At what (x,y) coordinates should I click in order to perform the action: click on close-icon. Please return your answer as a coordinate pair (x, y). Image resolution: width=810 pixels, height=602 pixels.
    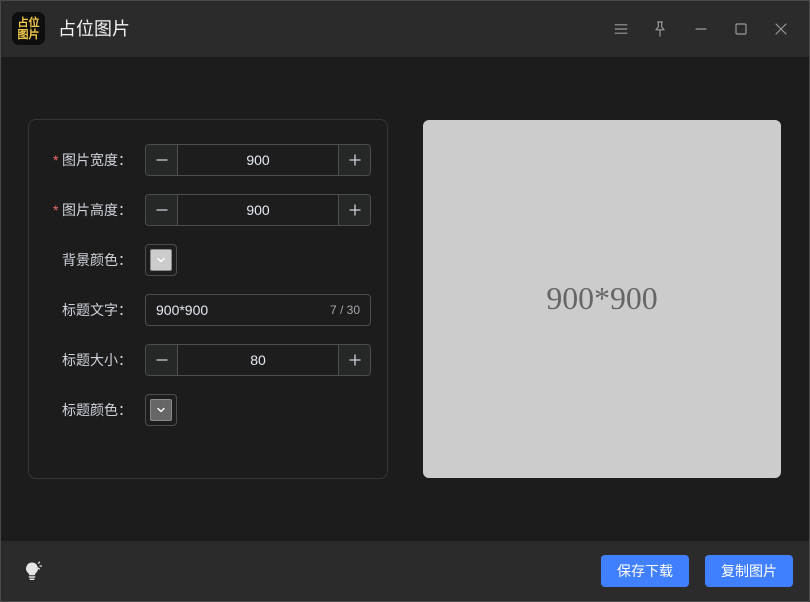
    Looking at the image, I should click on (781, 29).